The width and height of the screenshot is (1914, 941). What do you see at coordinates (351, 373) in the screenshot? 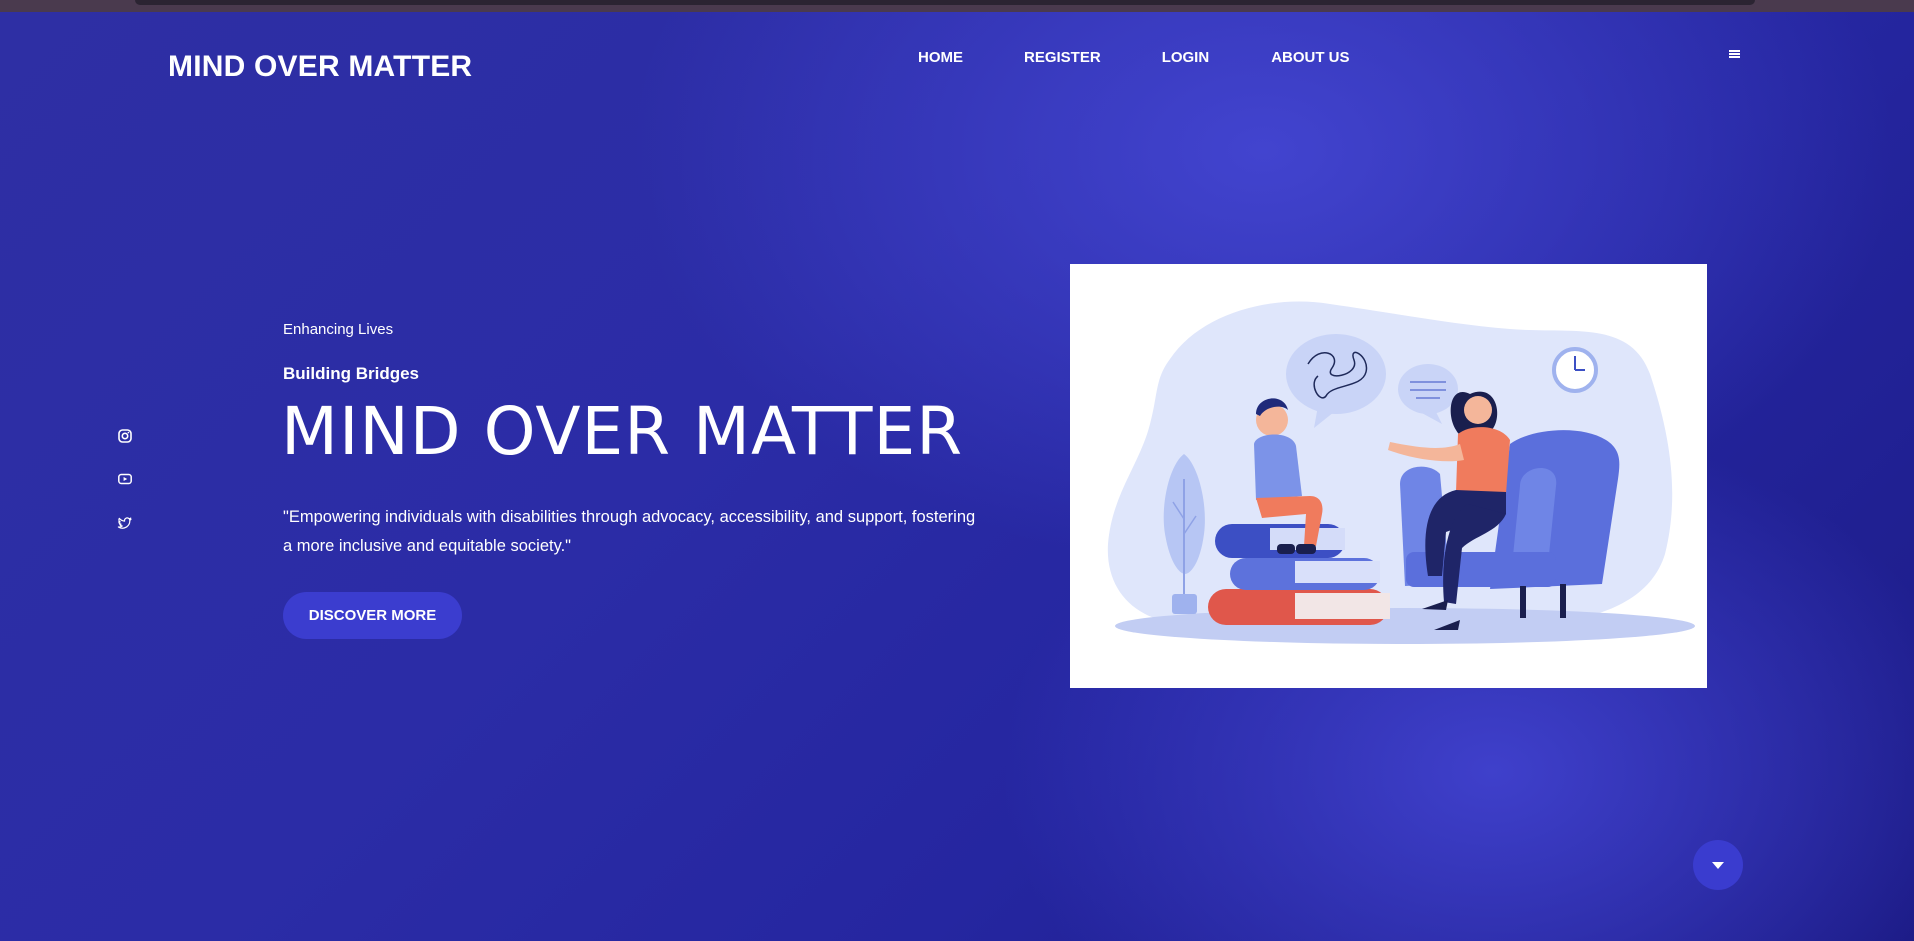
I see `hero-subheading: Building Bridges` at bounding box center [351, 373].